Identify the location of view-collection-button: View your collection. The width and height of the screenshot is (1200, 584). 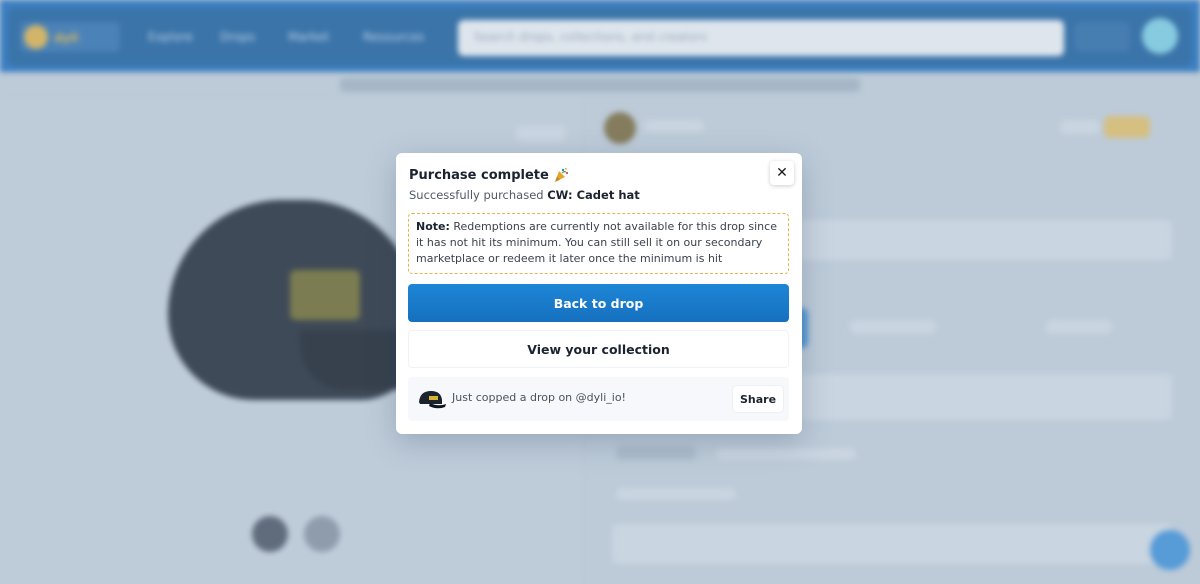
(598, 349).